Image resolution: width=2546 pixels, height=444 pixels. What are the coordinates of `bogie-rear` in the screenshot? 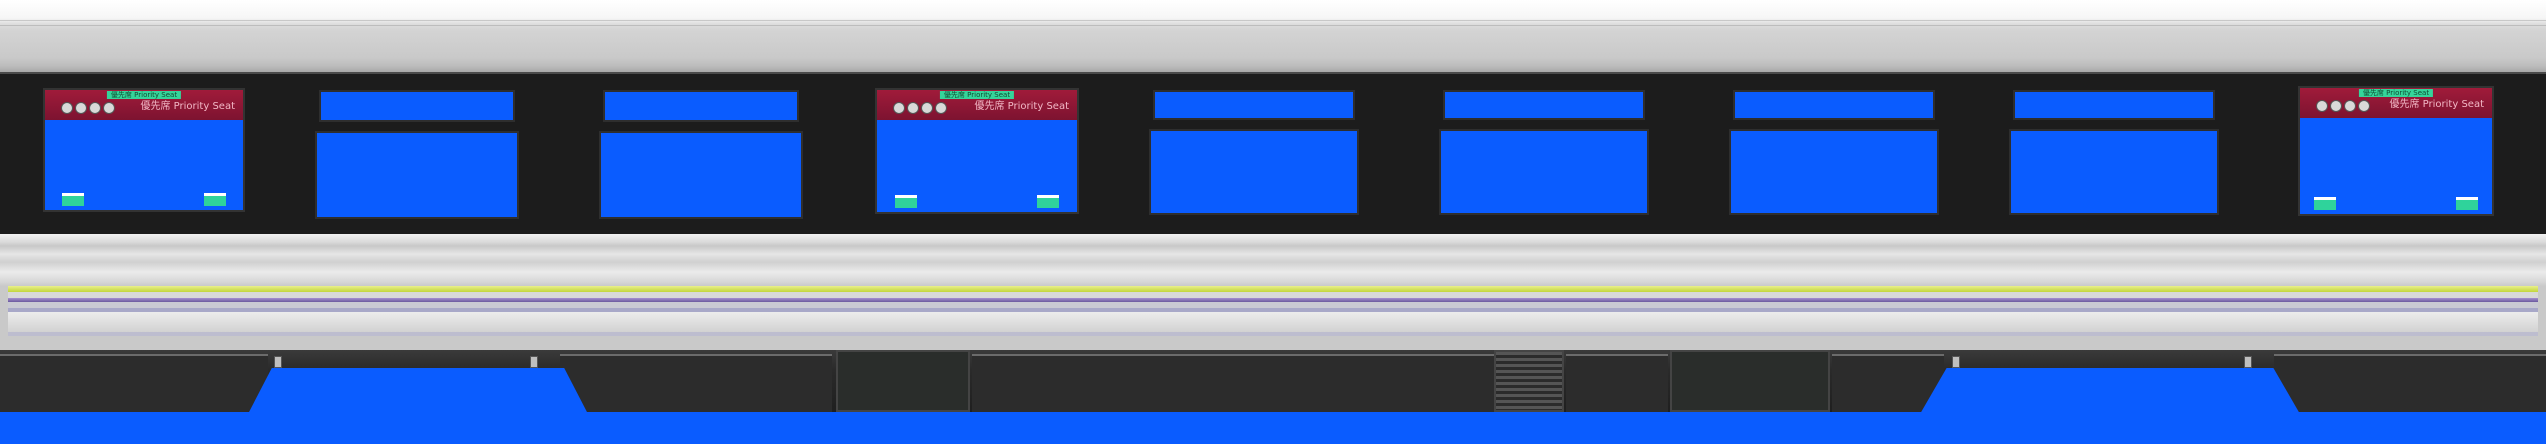 It's located at (2110, 391).